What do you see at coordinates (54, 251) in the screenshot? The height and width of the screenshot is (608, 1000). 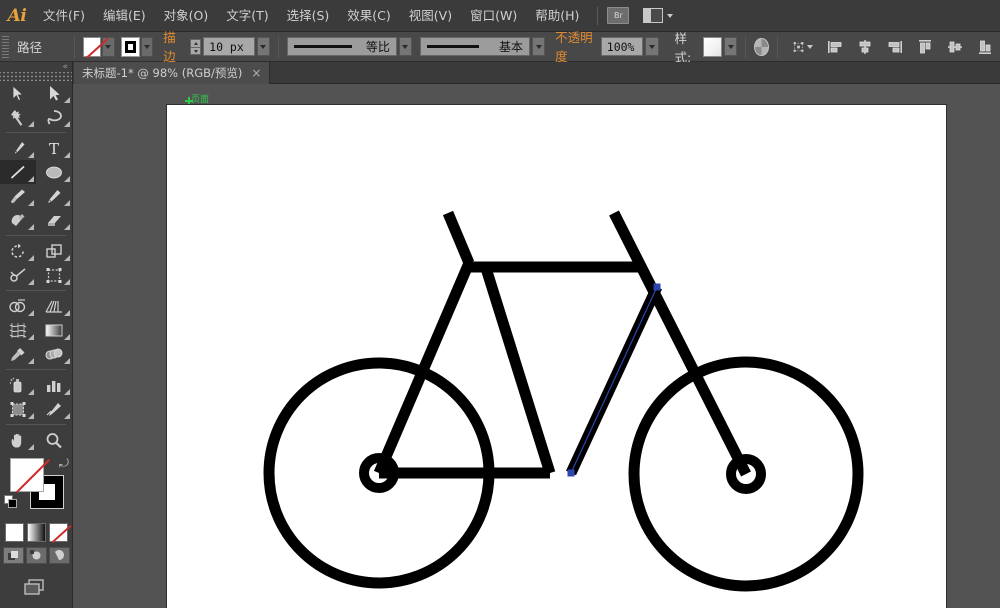 I see `scale-tool` at bounding box center [54, 251].